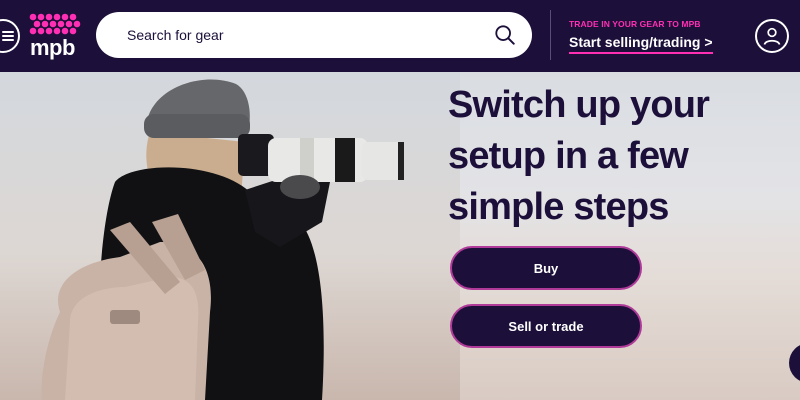 The image size is (800, 400). What do you see at coordinates (794, 363) in the screenshot?
I see `chat-button` at bounding box center [794, 363].